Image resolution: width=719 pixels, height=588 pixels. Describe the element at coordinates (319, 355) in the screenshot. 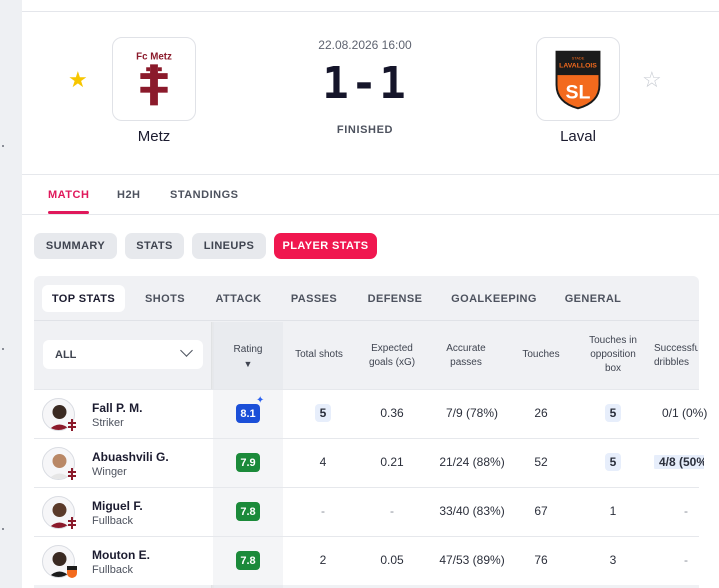

I see `col-total-shots-header: Total shots` at that location.